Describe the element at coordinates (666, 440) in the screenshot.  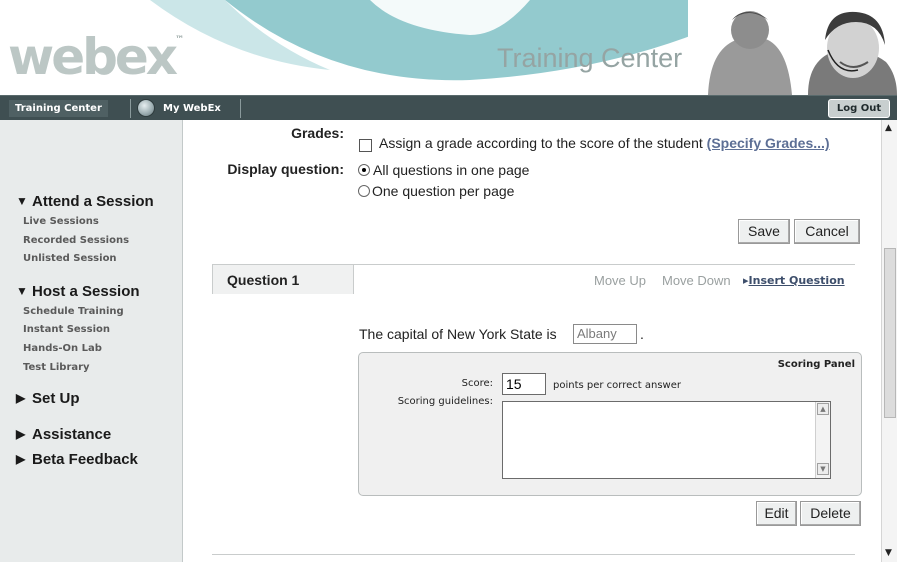
I see `scoring-guidelines-textarea: ▲ ▼` at that location.